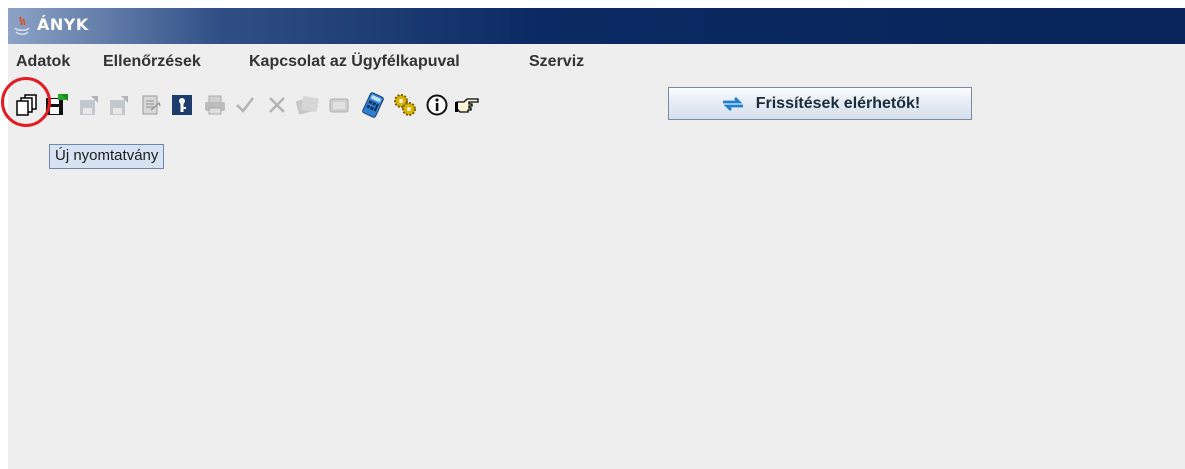 The width and height of the screenshot is (1185, 469). I want to click on import-disabled-icon, so click(151, 105).